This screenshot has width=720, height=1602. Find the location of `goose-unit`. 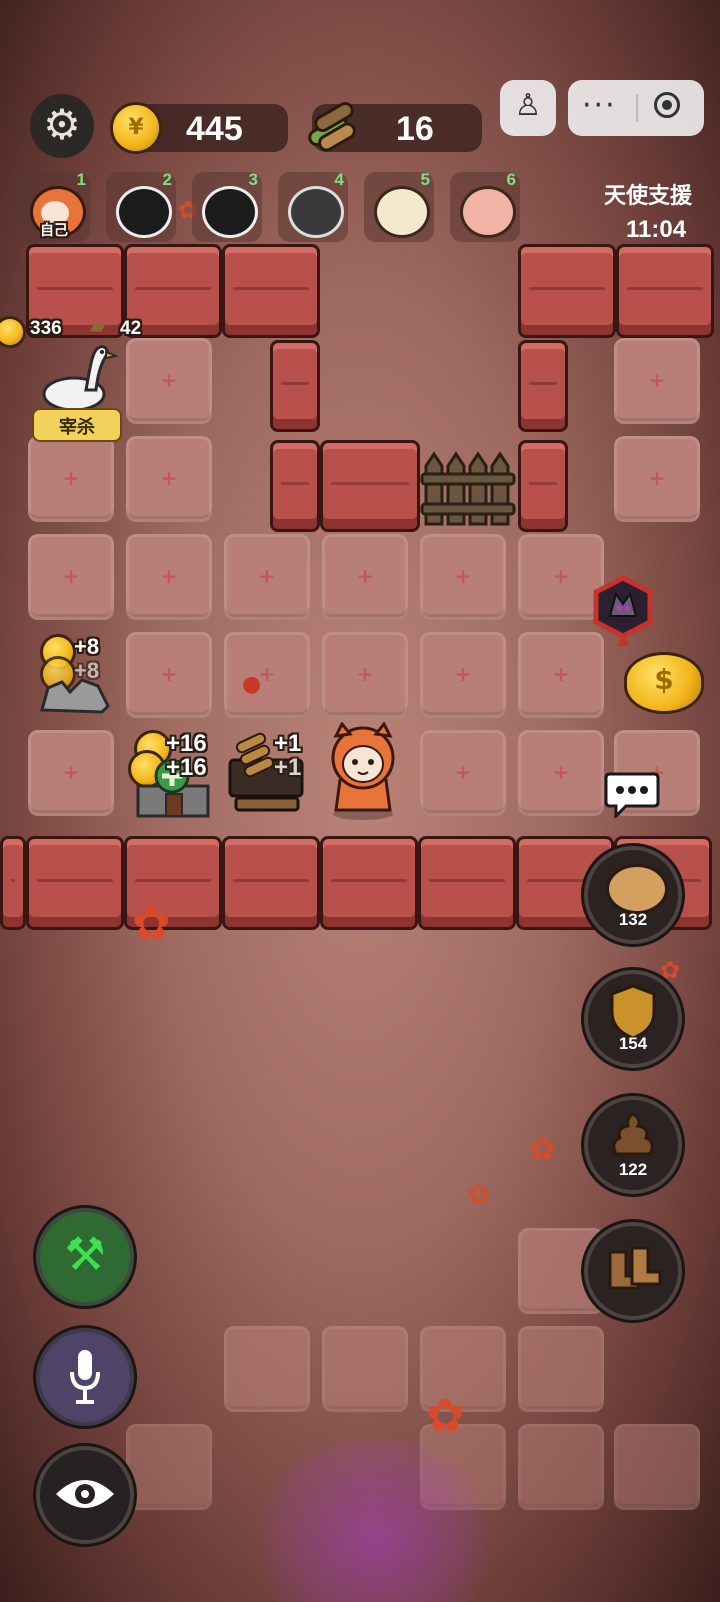

goose-unit is located at coordinates (77, 378).